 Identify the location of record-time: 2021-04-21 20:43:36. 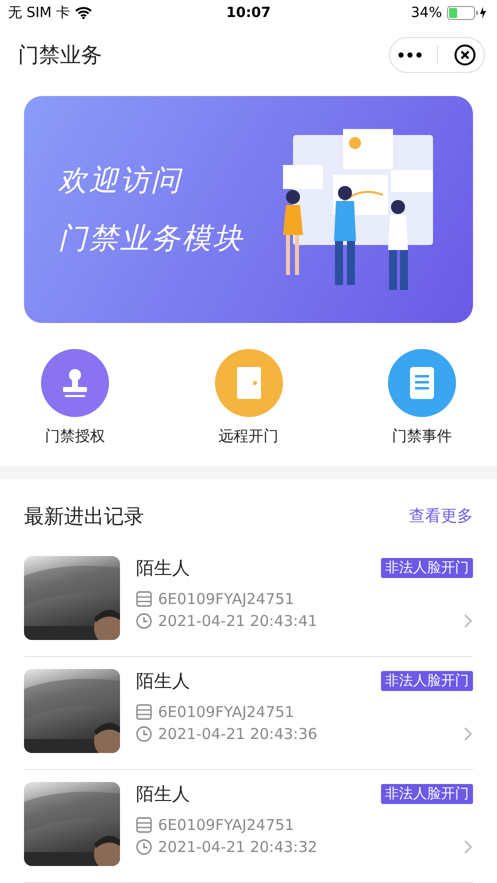
(238, 734).